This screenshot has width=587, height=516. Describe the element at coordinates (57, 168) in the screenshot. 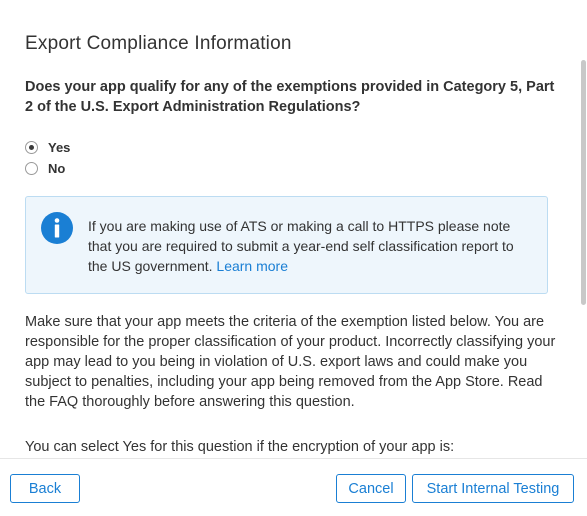

I see `radio-no-label: No` at that location.